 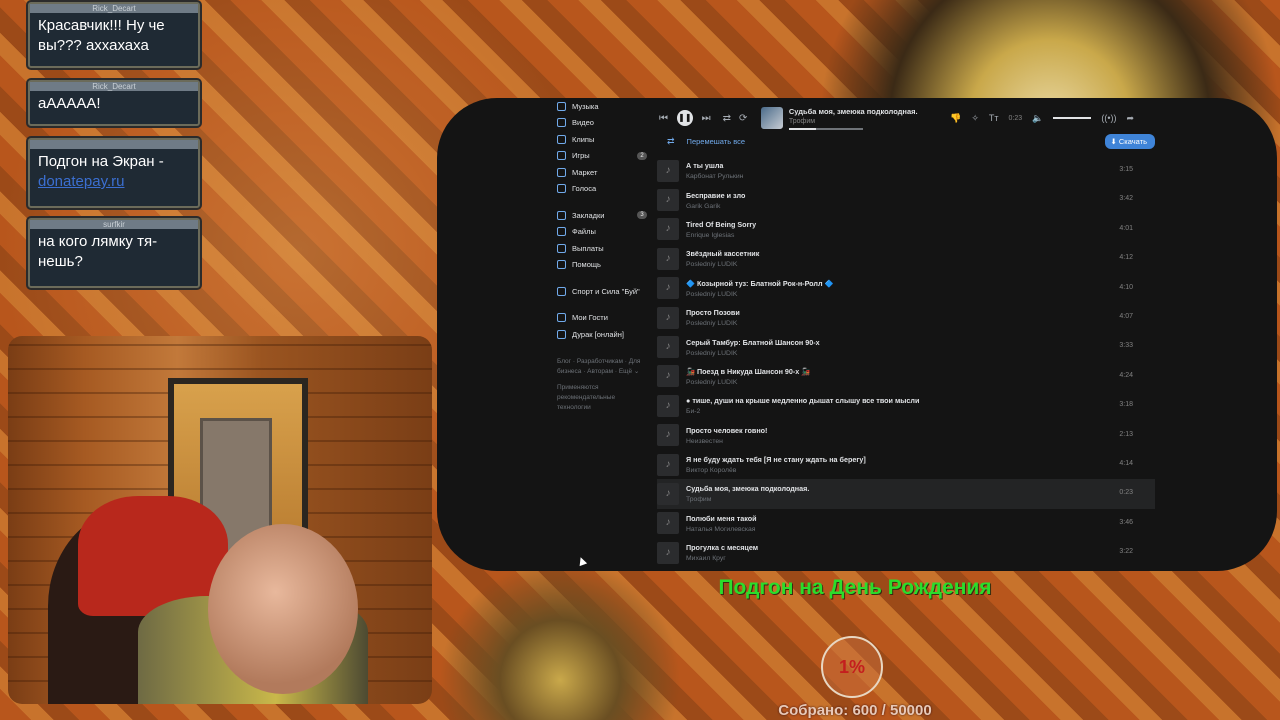 What do you see at coordinates (727, 118) in the screenshot?
I see `shuffle-icon: ⇄` at bounding box center [727, 118].